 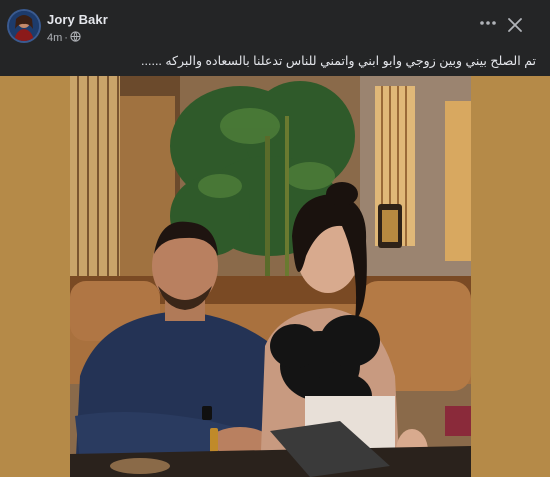 I want to click on post-timestamp: 4m, so click(x=54, y=38).